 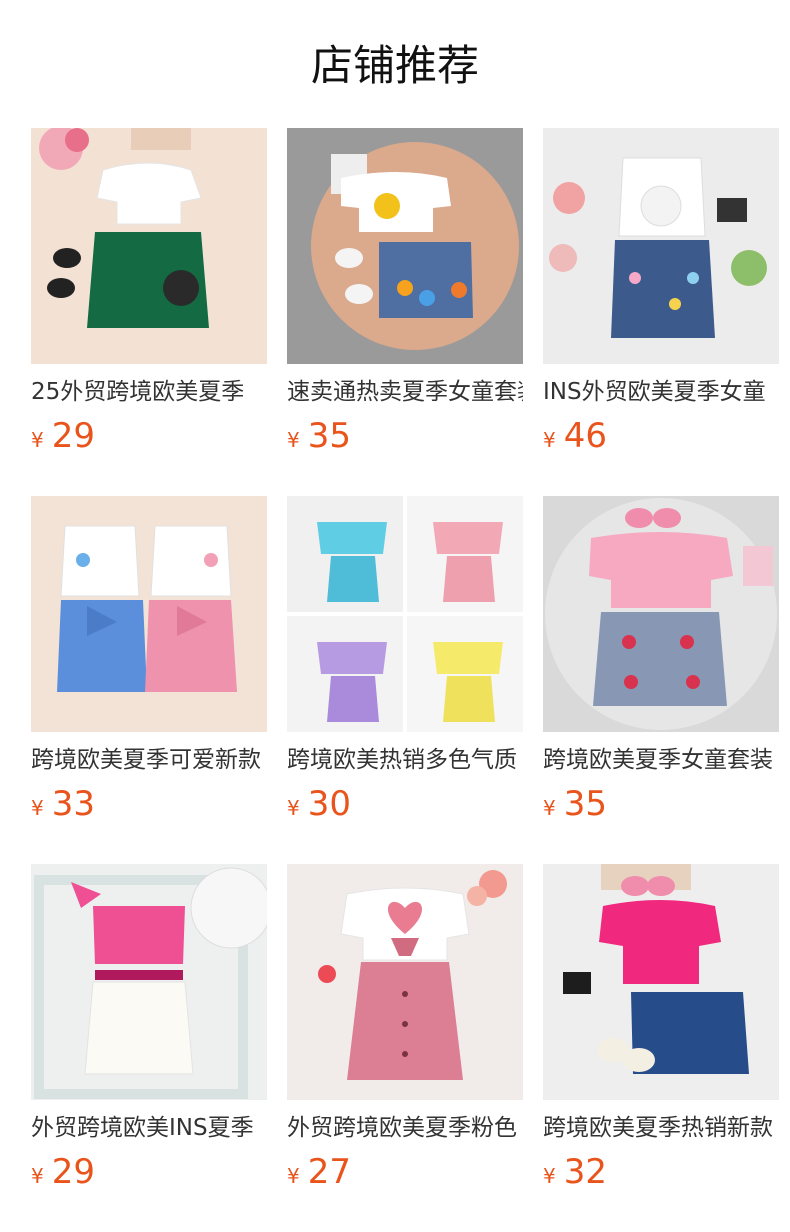 I want to click on product-name: 外贸跨境欧美夏季粉色, so click(x=405, y=1128).